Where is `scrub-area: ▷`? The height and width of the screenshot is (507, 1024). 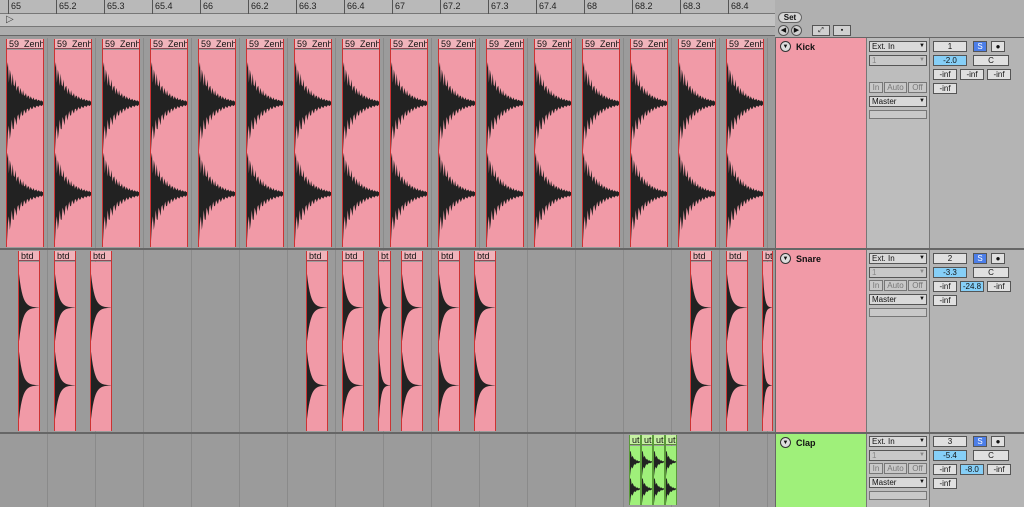
scrub-area: ▷ is located at coordinates (387, 20).